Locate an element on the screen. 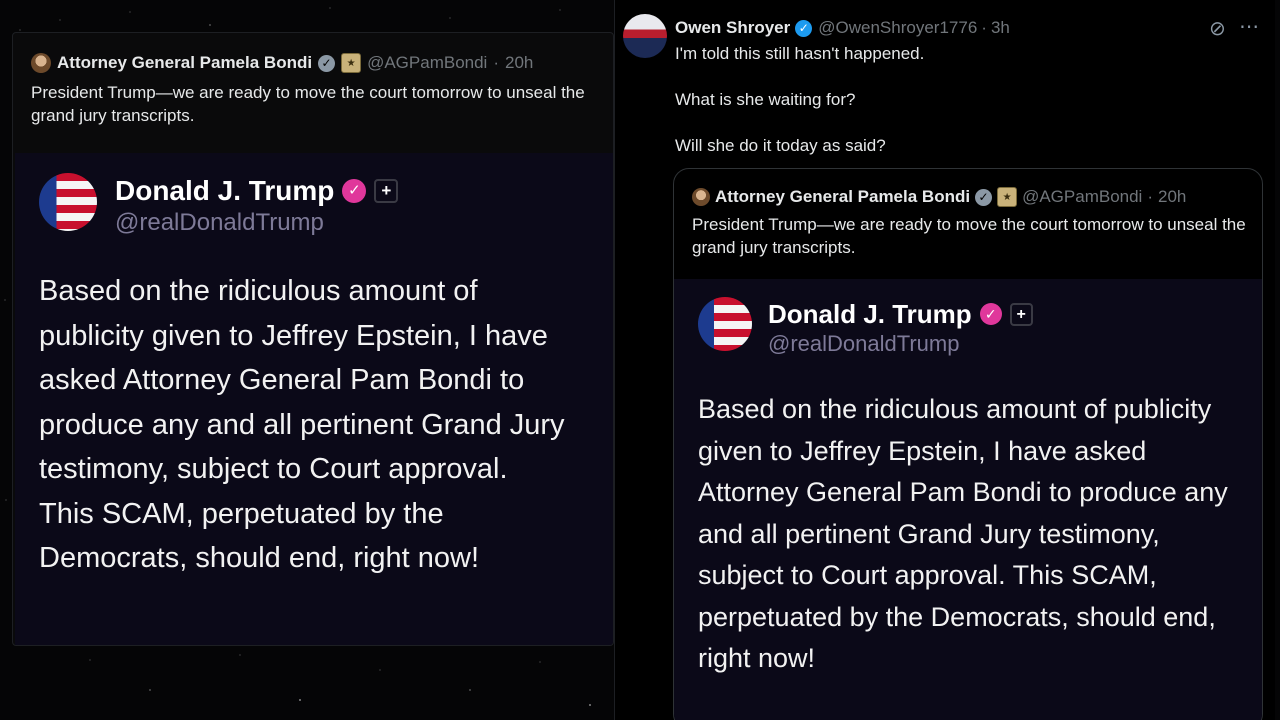 This screenshot has height=720, width=1280. post-author-name: Owen Shroyer is located at coordinates (732, 28).